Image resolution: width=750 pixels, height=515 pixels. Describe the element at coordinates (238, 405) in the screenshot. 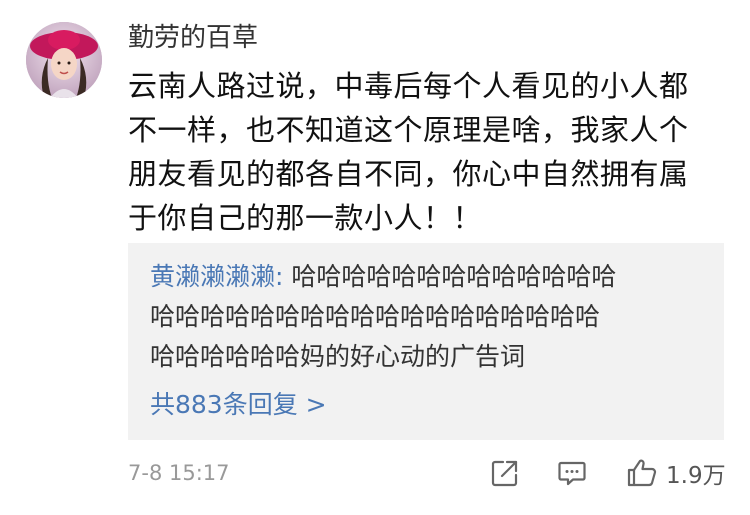

I see `view-replies-link: 共883条回复 >` at that location.